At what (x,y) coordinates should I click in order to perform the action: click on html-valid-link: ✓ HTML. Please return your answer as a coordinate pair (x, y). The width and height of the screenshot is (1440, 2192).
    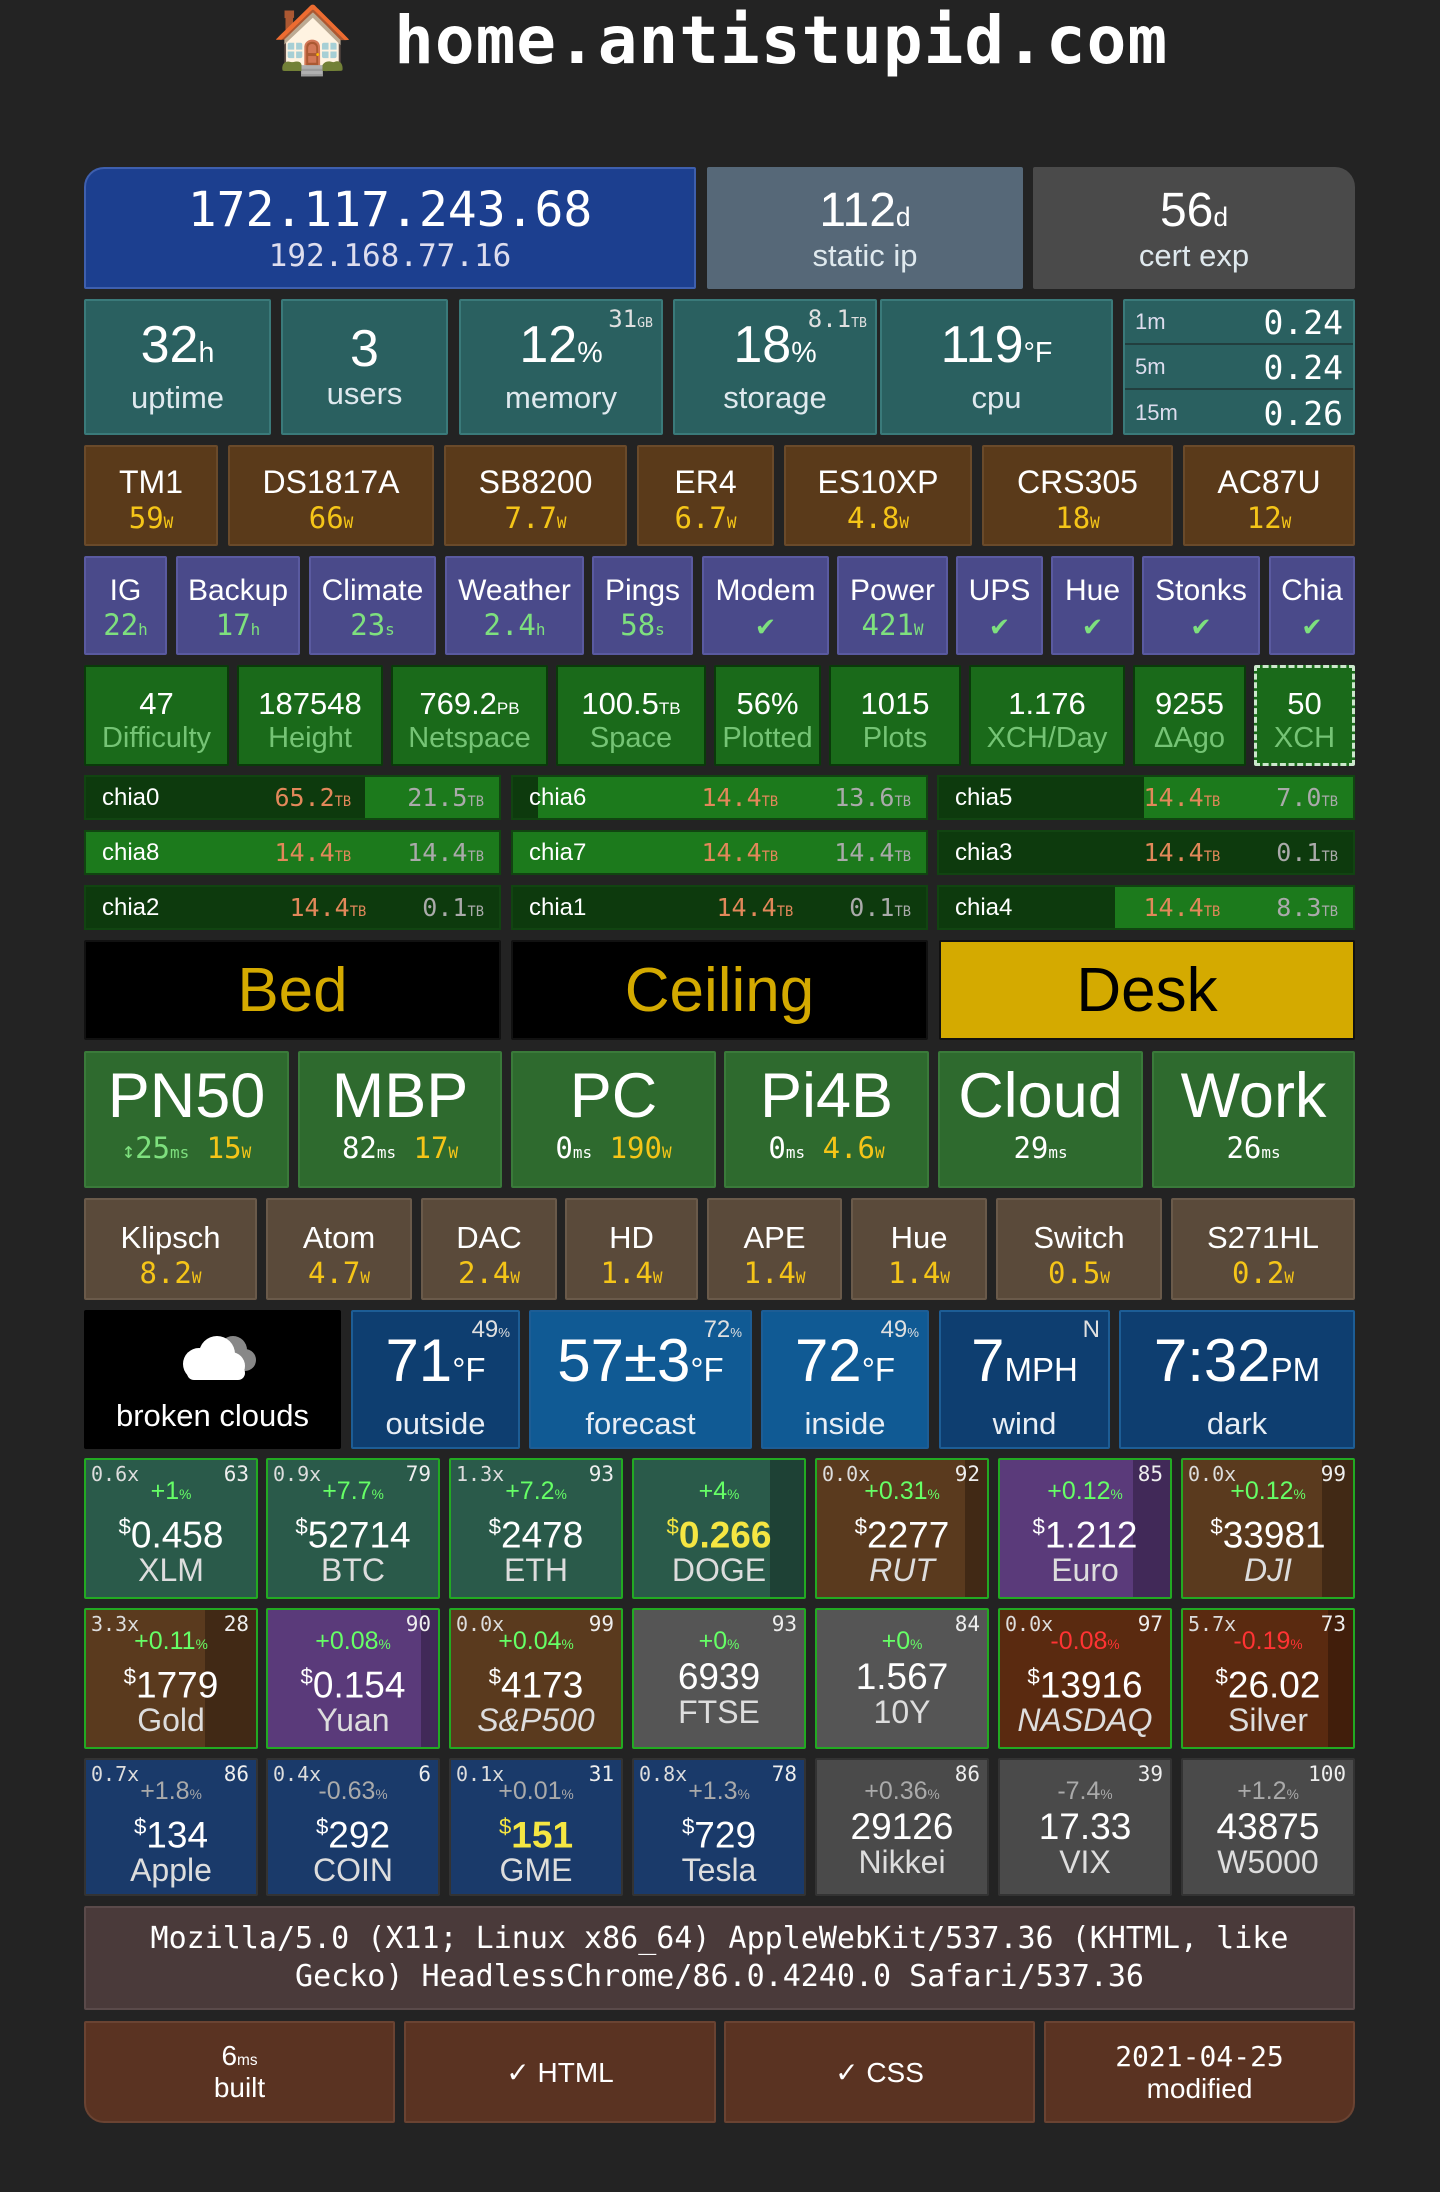
    Looking at the image, I should click on (560, 2072).